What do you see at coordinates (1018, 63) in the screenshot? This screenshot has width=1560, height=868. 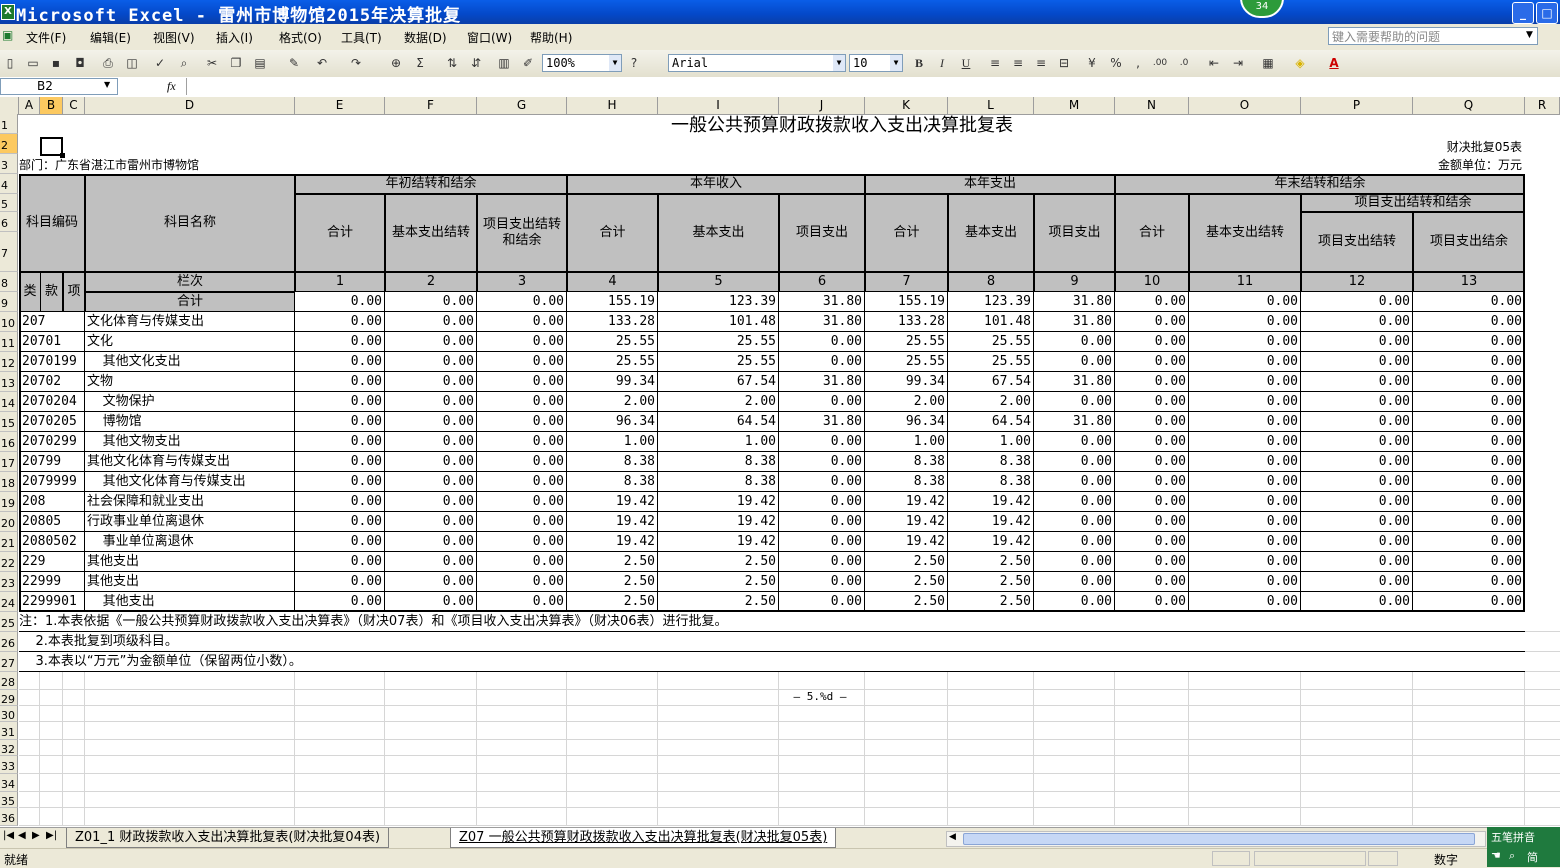 I see `align-center-icon: ≡` at bounding box center [1018, 63].